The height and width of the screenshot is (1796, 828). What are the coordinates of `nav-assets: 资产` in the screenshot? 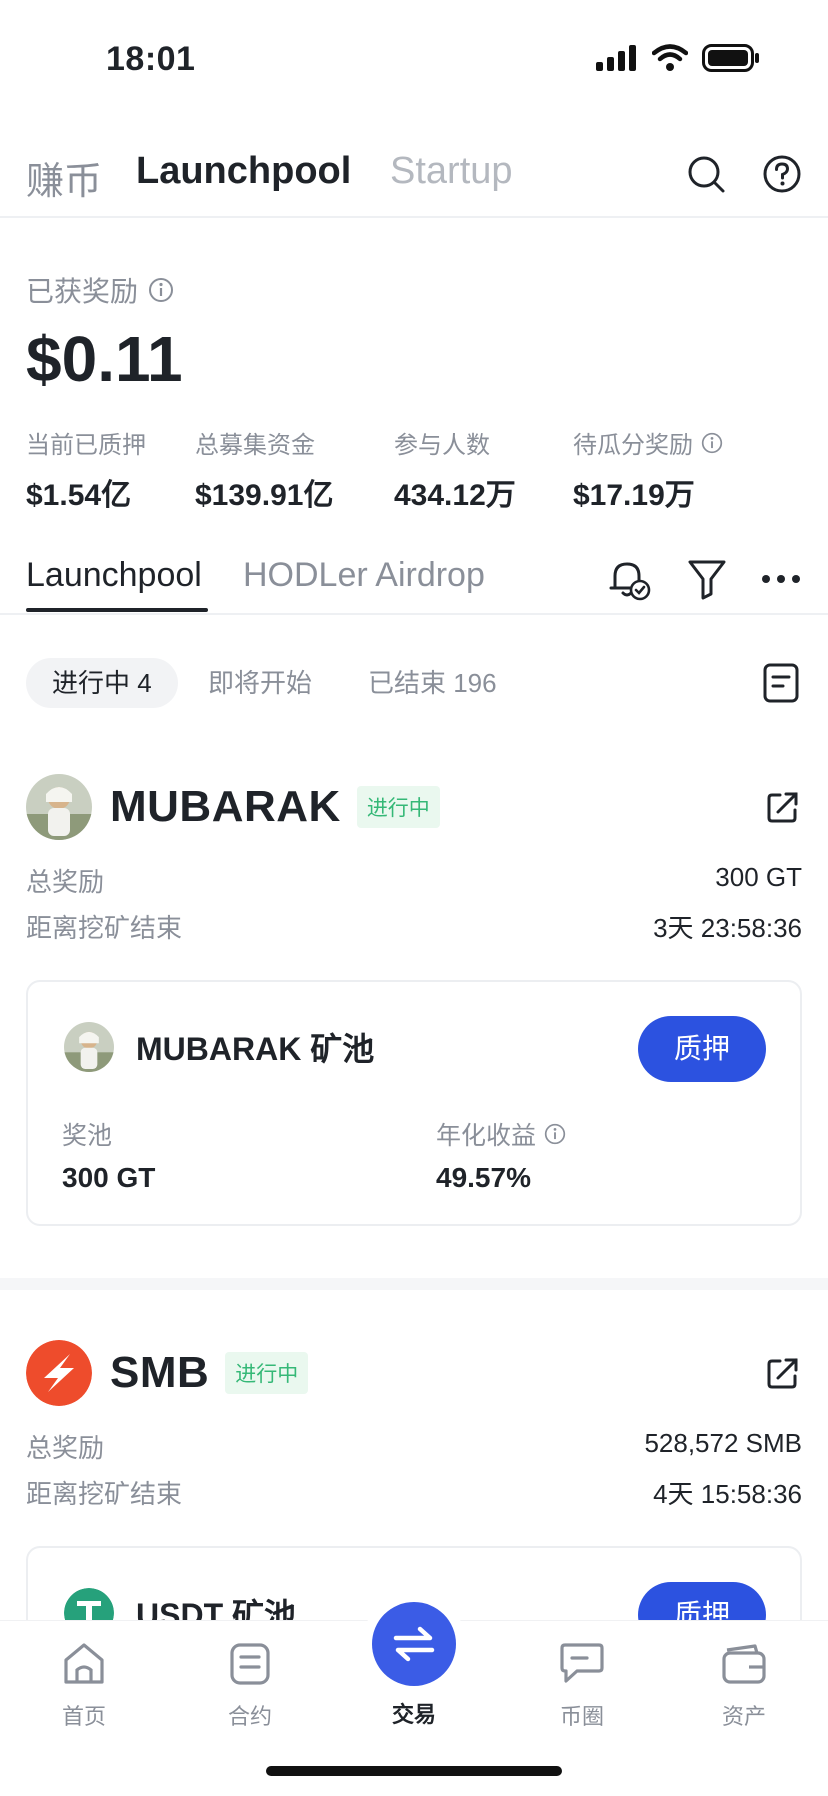 It's located at (744, 1684).